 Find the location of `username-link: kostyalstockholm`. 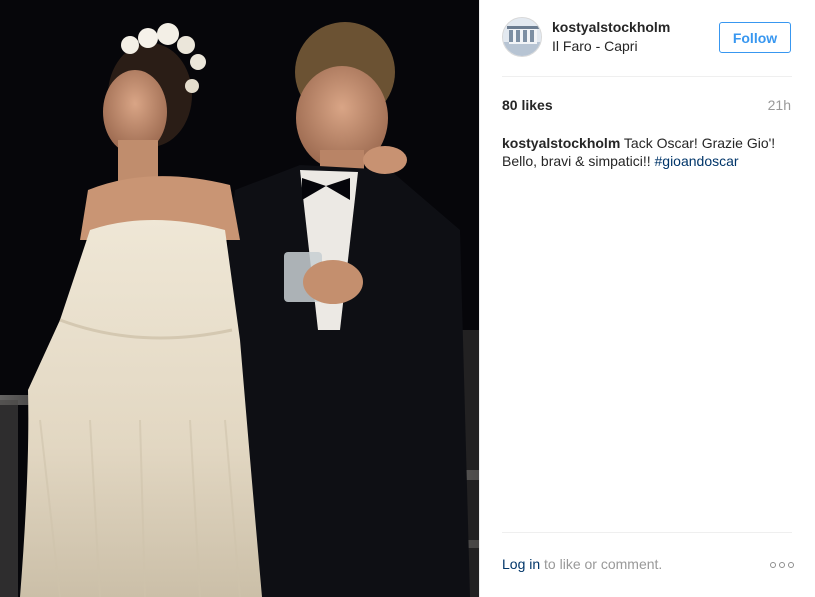

username-link: kostyalstockholm is located at coordinates (611, 27).